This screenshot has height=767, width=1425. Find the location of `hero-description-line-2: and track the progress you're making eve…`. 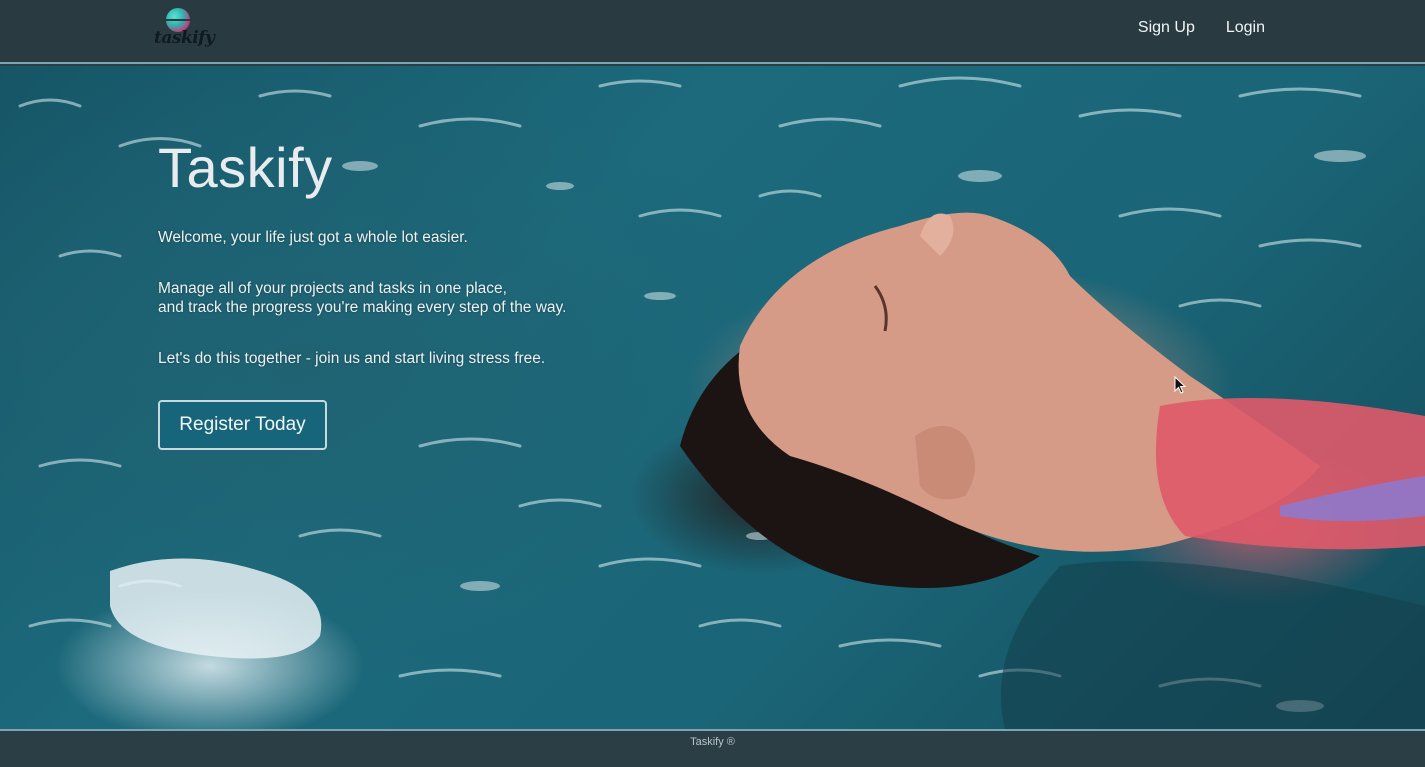

hero-description-line-2: and track the progress you're making eve… is located at coordinates (362, 307).